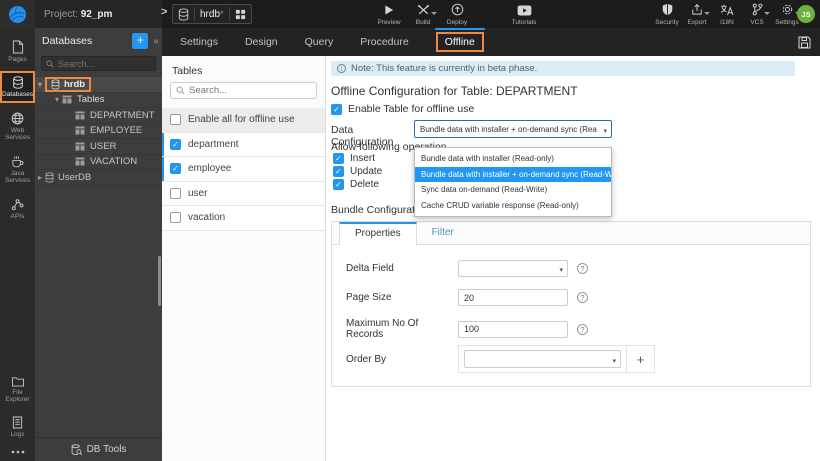 The width and height of the screenshot is (820, 461). What do you see at coordinates (806, 14) in the screenshot?
I see `user-avatar: JS` at bounding box center [806, 14].